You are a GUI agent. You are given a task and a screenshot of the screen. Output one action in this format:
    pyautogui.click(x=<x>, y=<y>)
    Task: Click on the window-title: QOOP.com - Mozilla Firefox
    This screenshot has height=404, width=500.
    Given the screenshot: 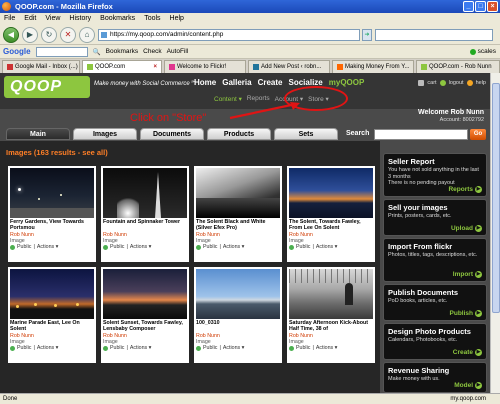 What is the action you would take?
    pyautogui.click(x=64, y=6)
    